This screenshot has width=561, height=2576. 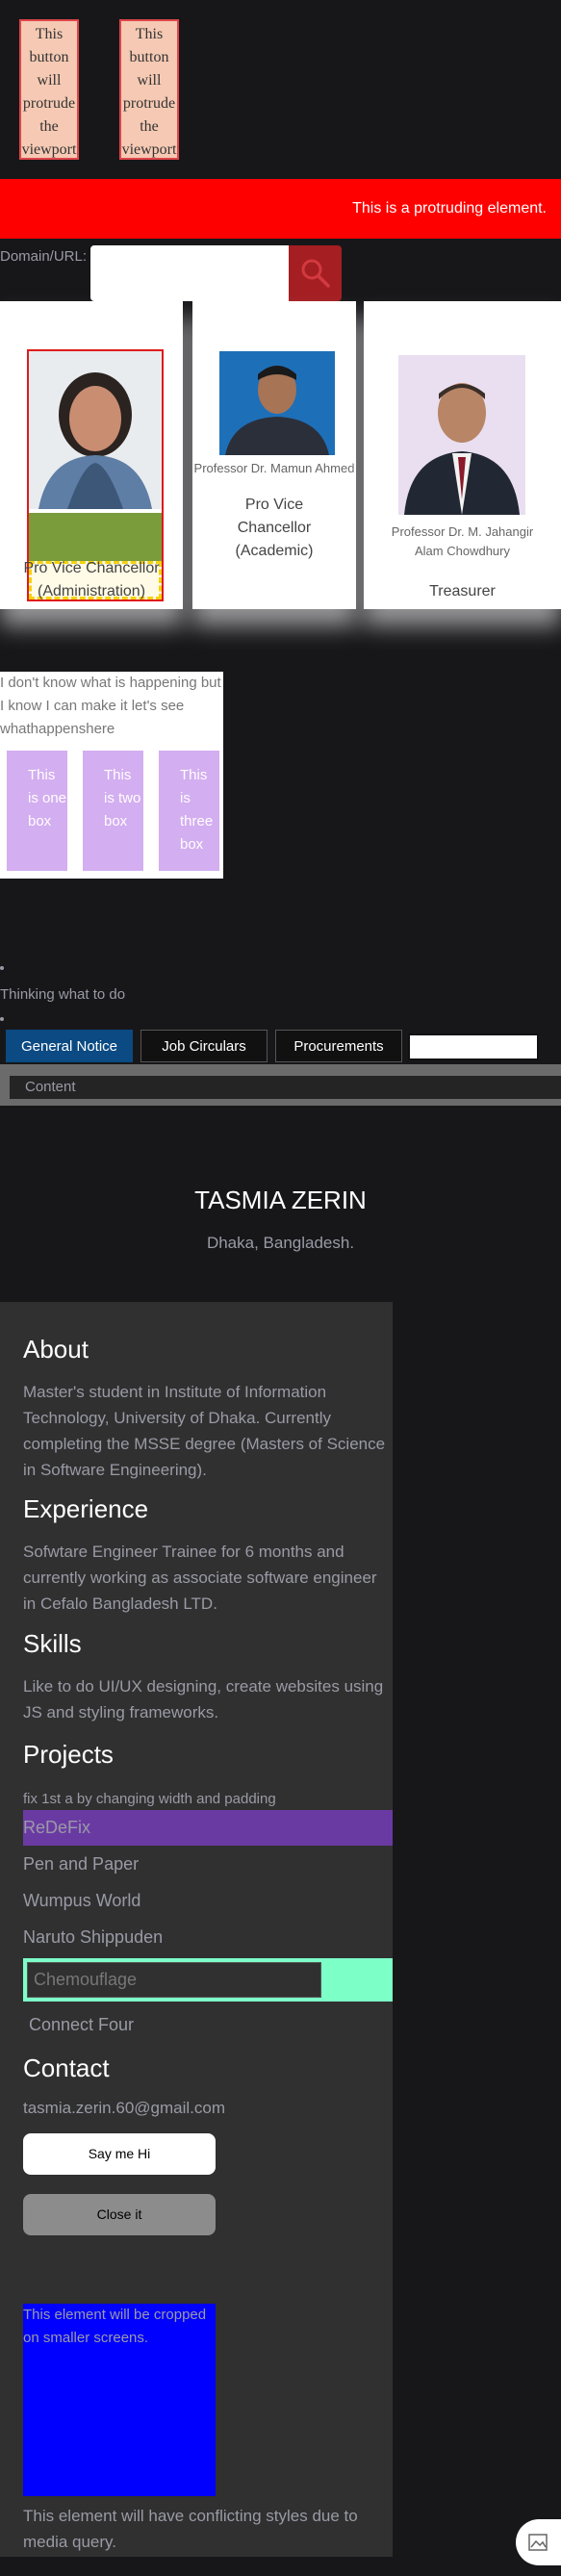 What do you see at coordinates (120, 2214) in the screenshot?
I see `close-button: Close it` at bounding box center [120, 2214].